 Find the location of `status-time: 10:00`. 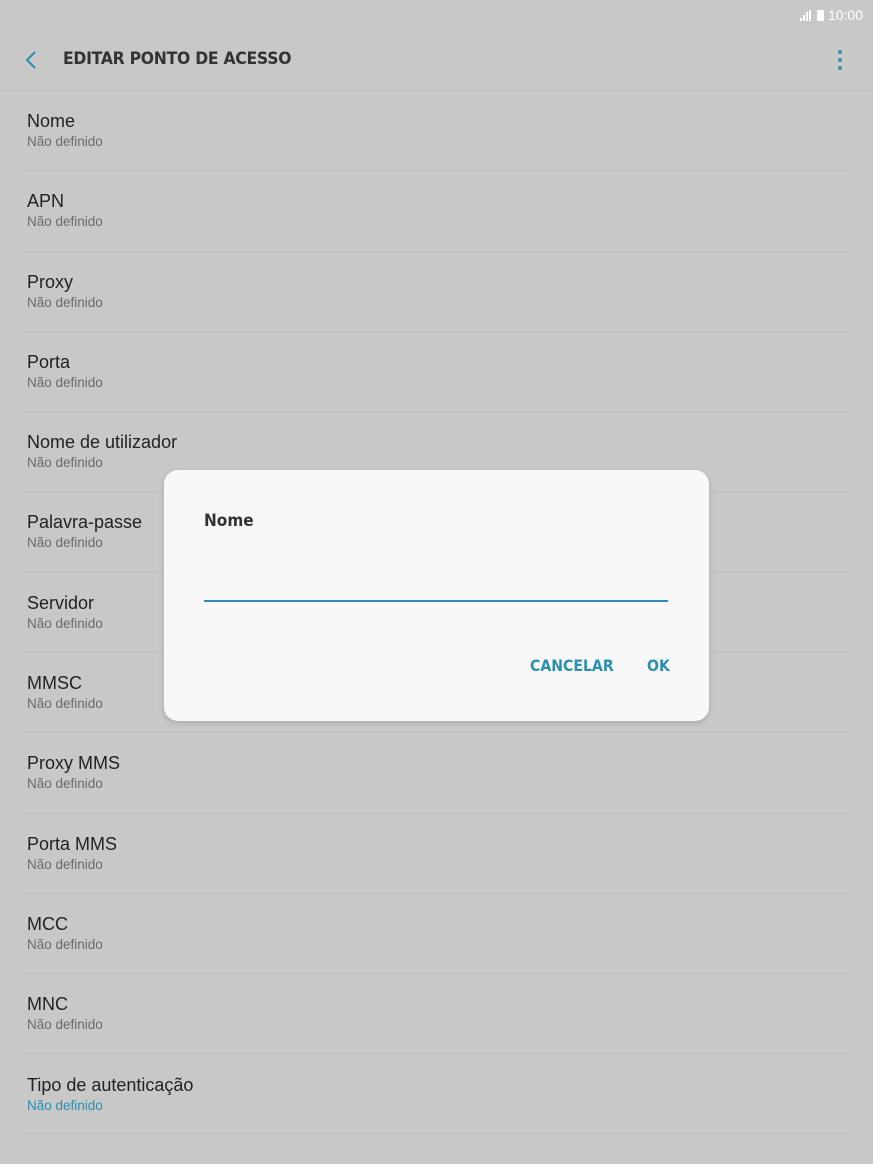

status-time: 10:00 is located at coordinates (845, 15).